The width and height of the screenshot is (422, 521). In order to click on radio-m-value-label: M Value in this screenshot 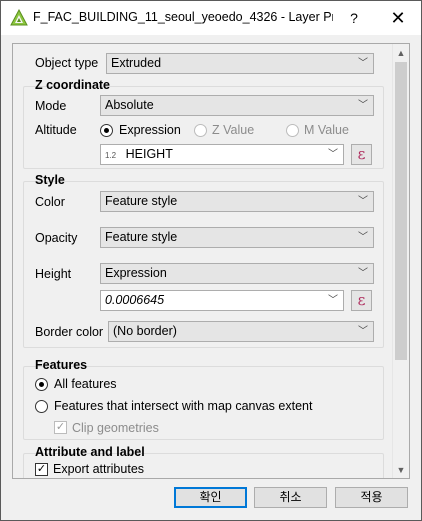, I will do `click(326, 130)`.